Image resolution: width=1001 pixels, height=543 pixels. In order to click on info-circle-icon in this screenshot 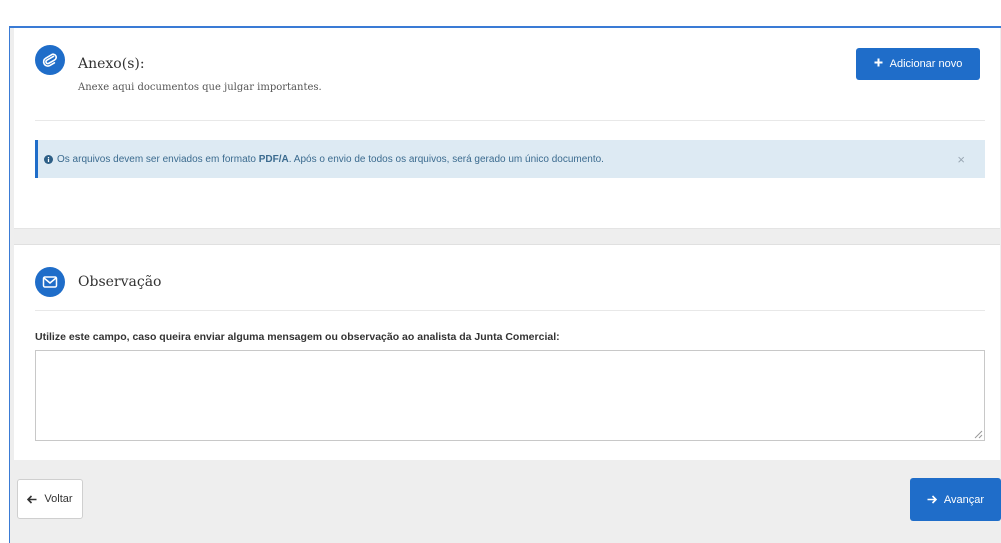, I will do `click(48, 159)`.